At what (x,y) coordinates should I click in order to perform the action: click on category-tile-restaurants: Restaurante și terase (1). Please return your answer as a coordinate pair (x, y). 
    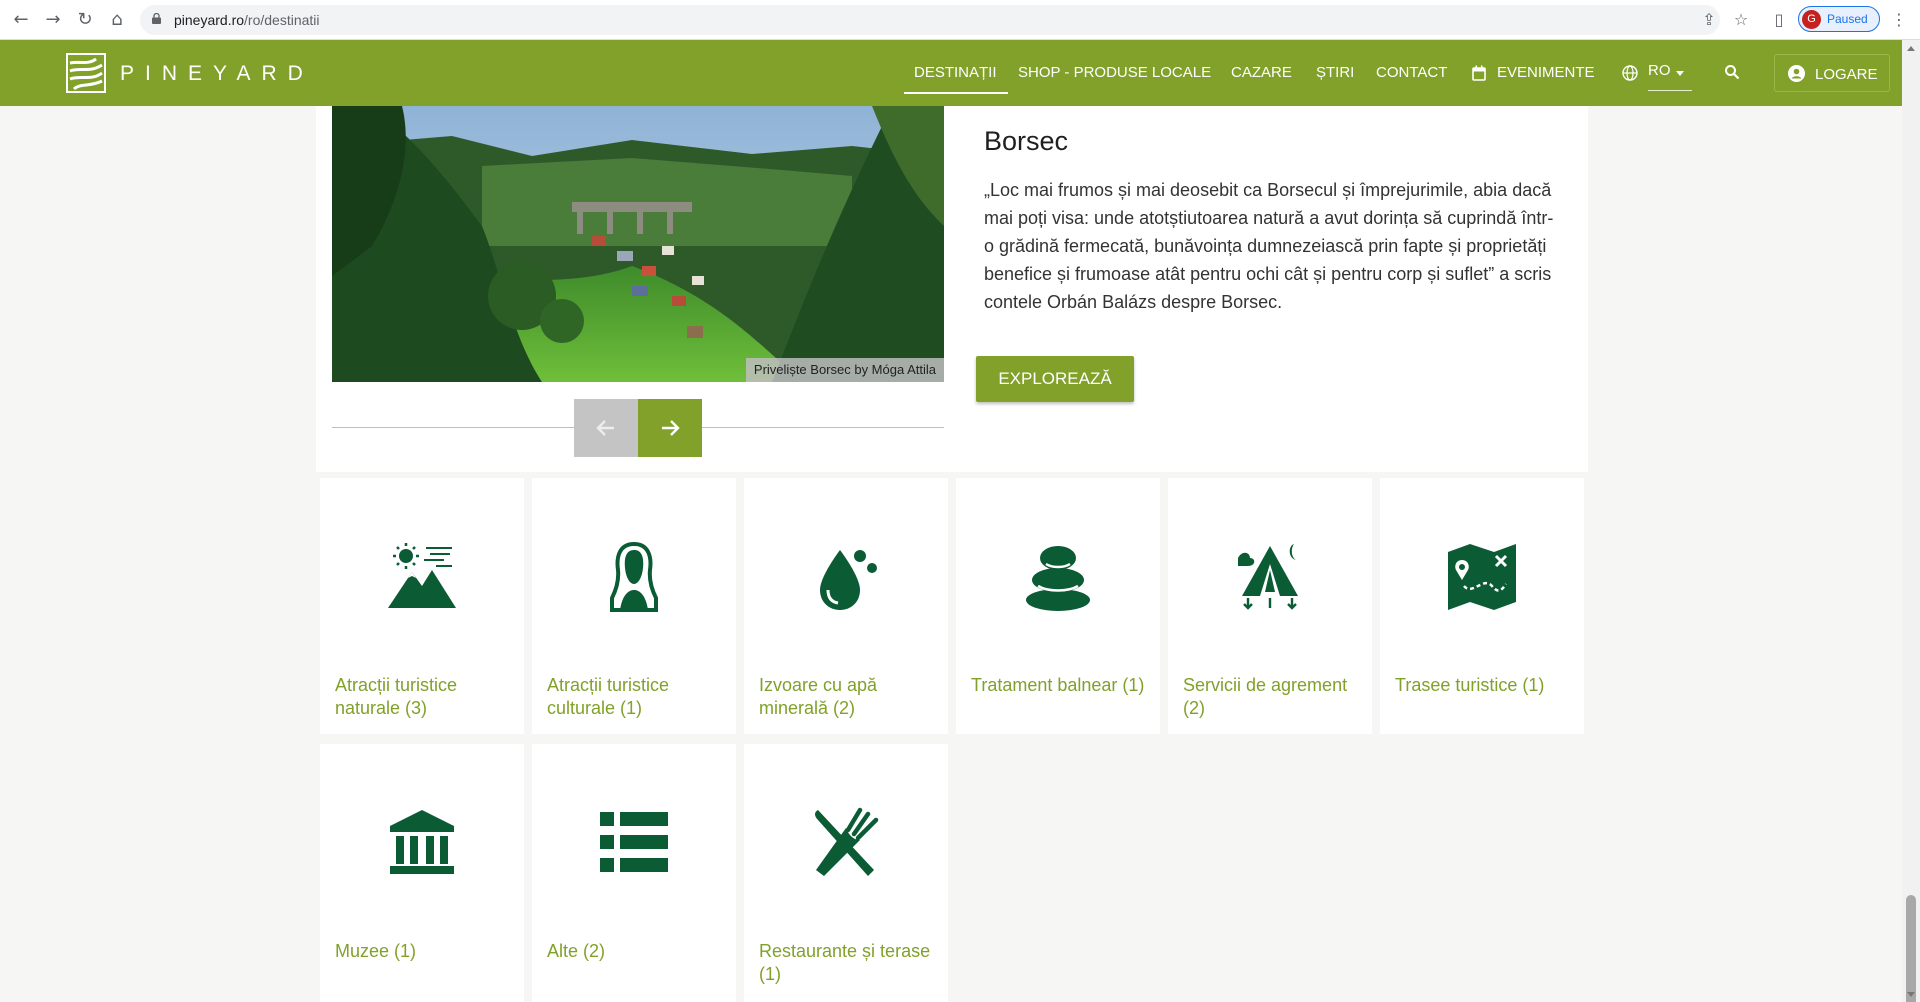
    Looking at the image, I should click on (846, 873).